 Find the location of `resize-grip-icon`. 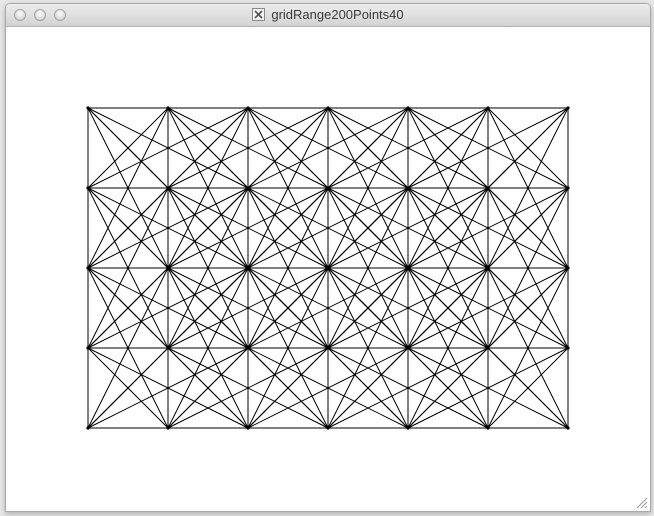

resize-grip-icon is located at coordinates (641, 502).